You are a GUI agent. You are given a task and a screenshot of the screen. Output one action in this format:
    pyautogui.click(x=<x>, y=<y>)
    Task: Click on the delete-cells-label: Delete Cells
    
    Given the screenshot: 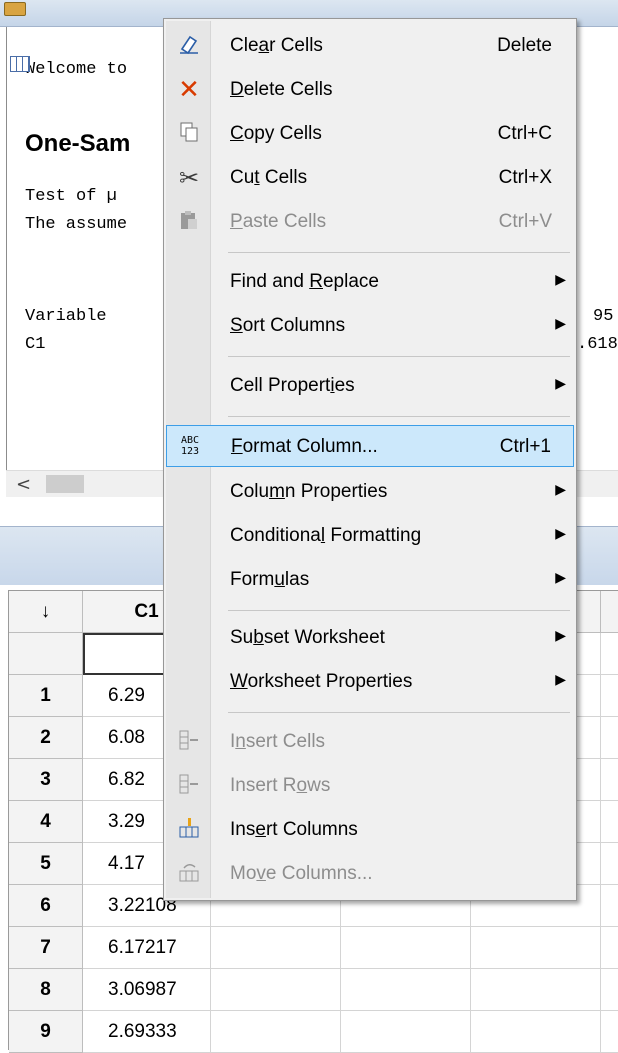 What is the action you would take?
    pyautogui.click(x=281, y=89)
    